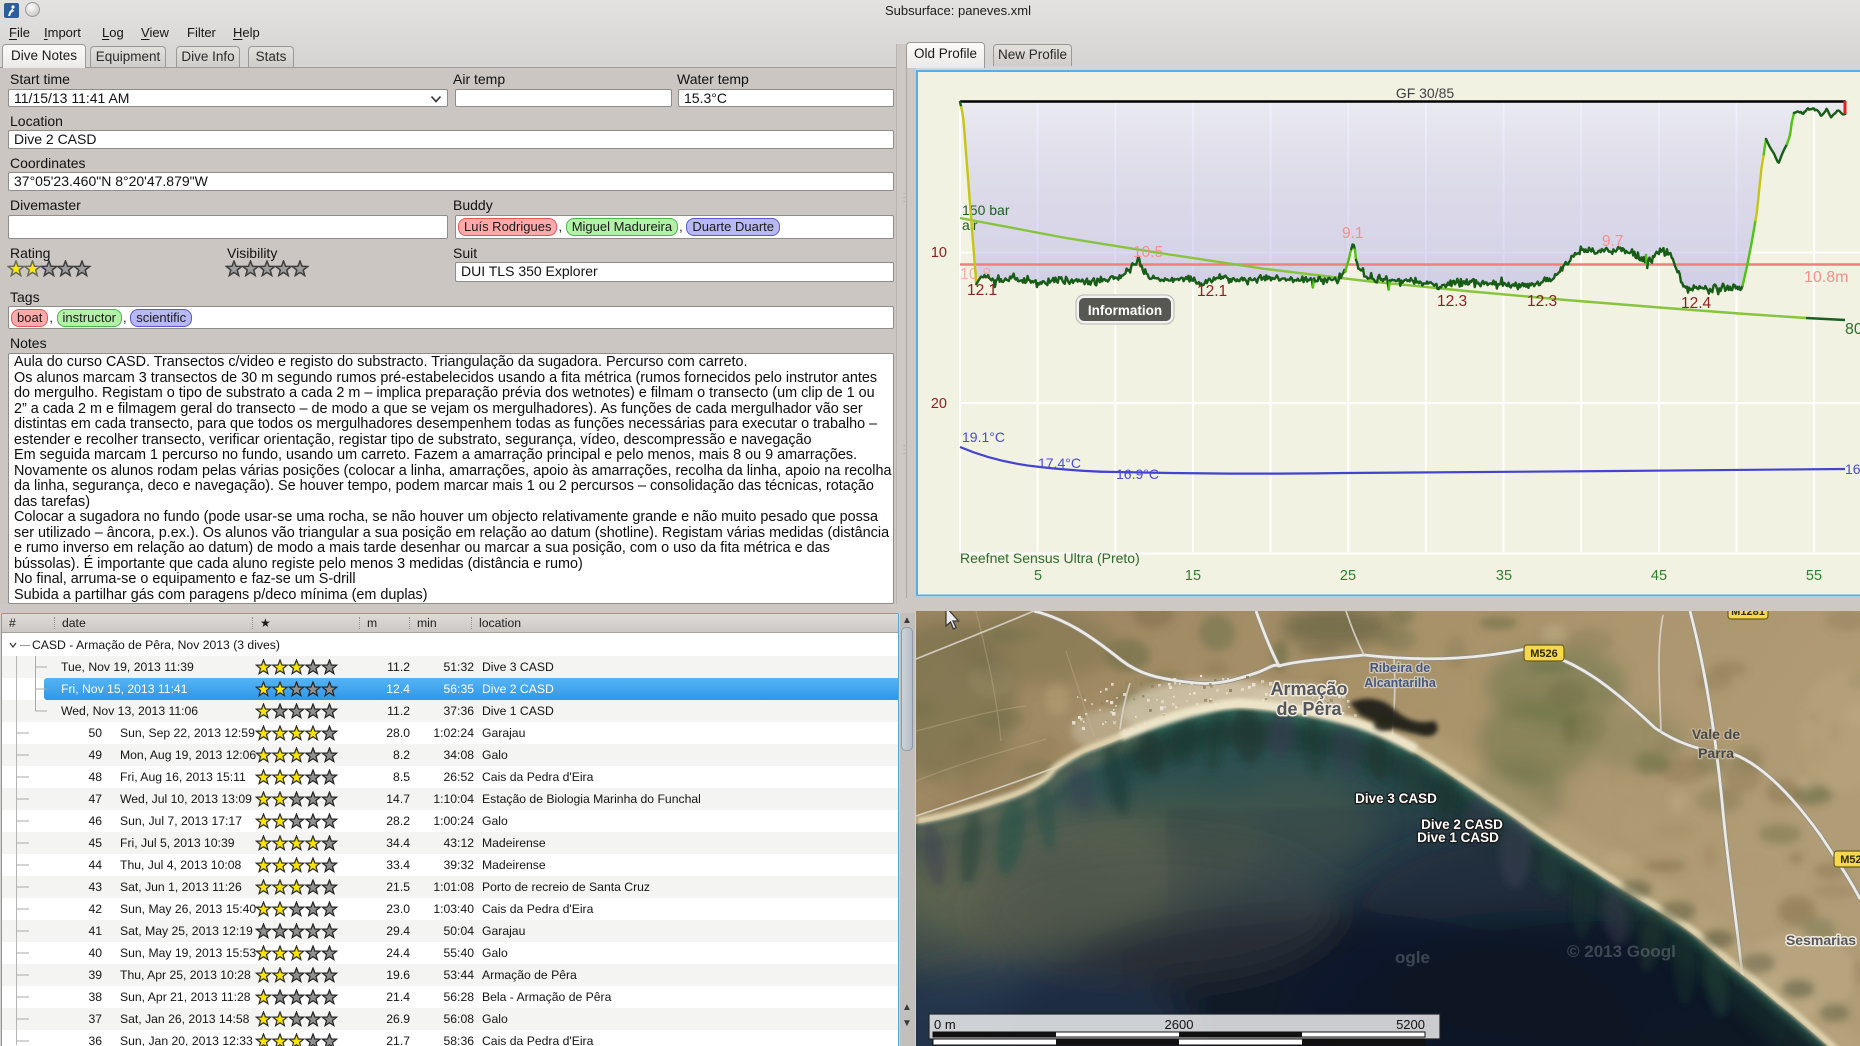  What do you see at coordinates (1613, 241) in the screenshot?
I see `svg-text: 9.7` at bounding box center [1613, 241].